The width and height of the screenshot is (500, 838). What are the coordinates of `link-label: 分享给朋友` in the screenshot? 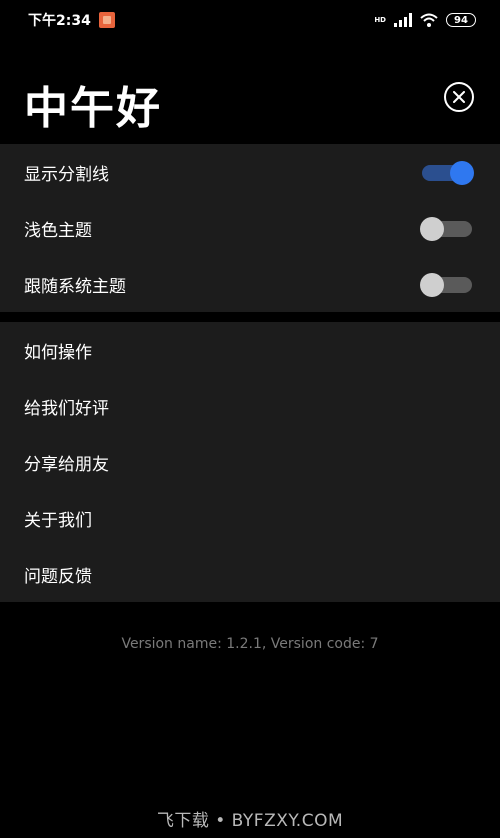 It's located at (66, 464).